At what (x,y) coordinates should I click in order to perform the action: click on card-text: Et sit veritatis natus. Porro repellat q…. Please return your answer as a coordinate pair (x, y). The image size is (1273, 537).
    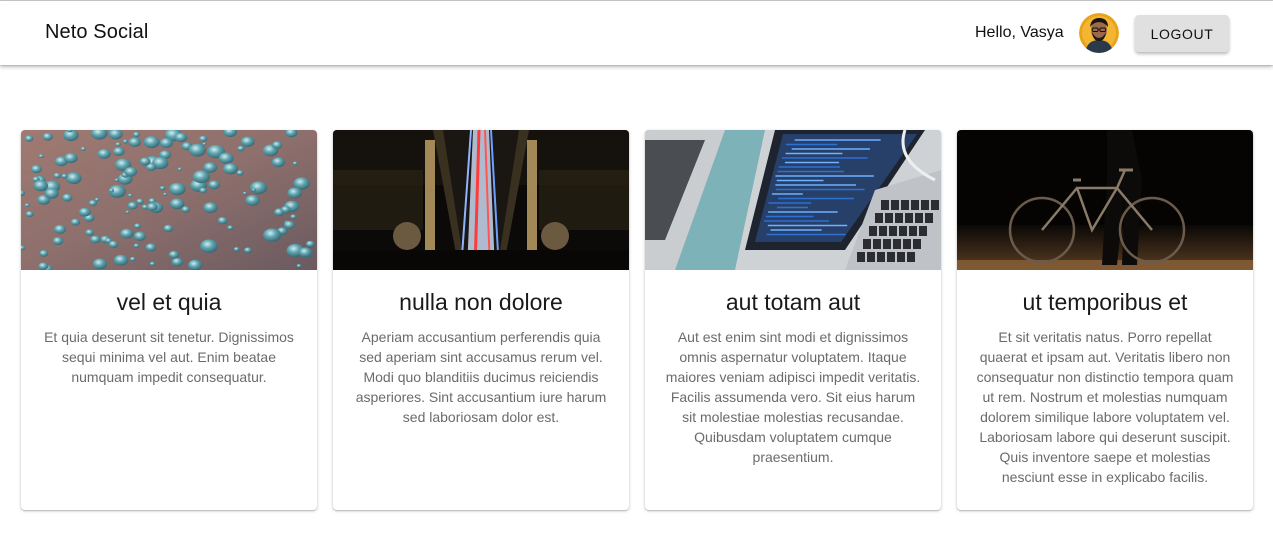
    Looking at the image, I should click on (1105, 407).